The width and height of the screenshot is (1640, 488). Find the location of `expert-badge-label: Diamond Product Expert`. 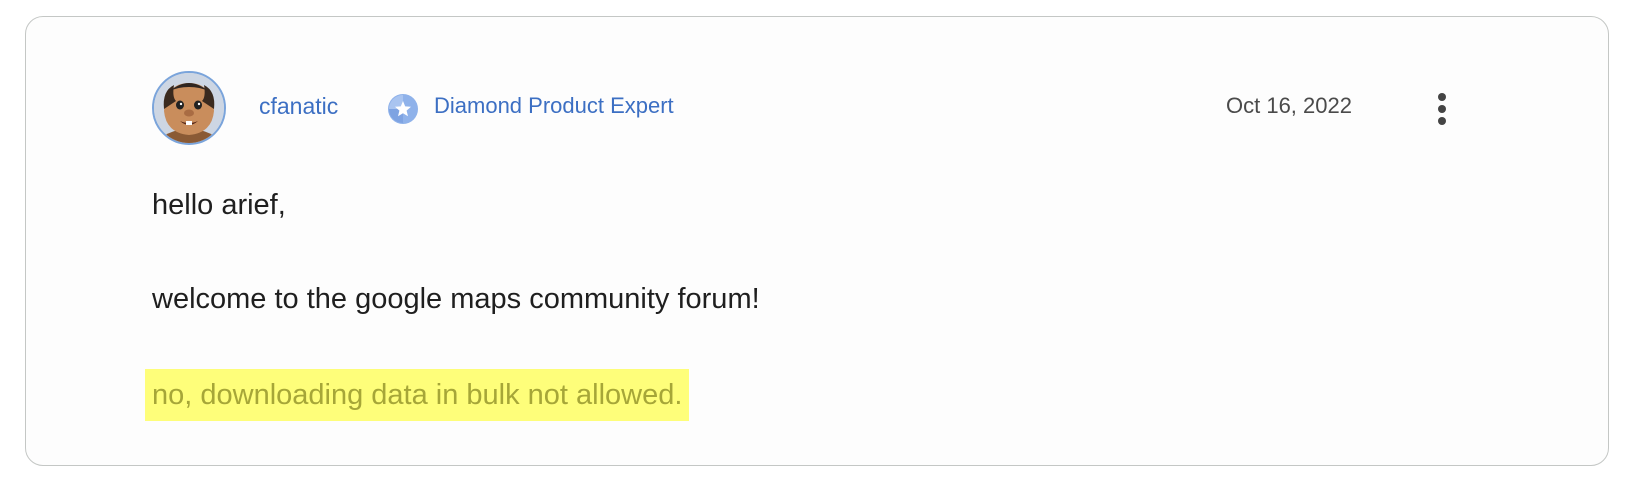

expert-badge-label: Diamond Product Expert is located at coordinates (554, 105).